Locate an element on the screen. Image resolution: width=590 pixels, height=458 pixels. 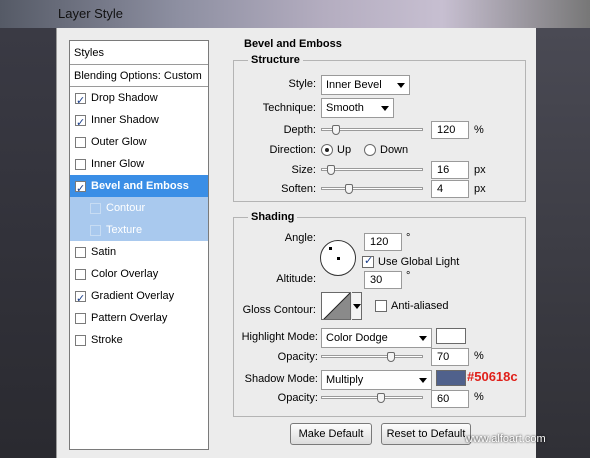
style-item-label: Outer Glow is located at coordinates (119, 142).